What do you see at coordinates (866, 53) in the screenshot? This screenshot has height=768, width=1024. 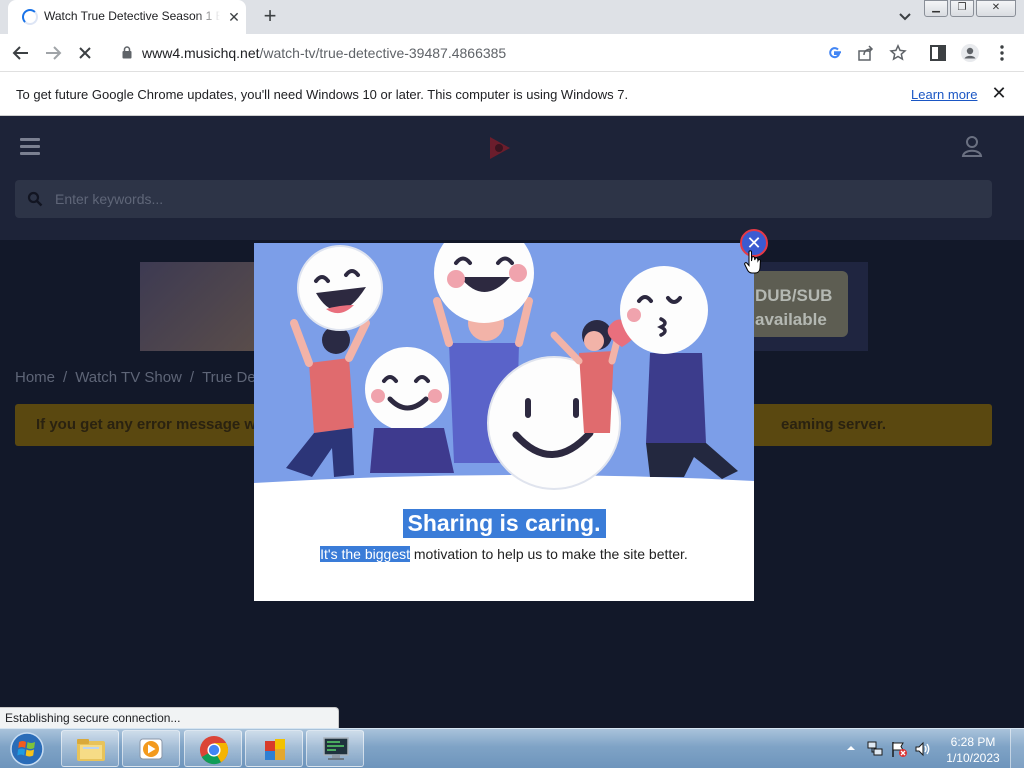 I see `share-icon` at bounding box center [866, 53].